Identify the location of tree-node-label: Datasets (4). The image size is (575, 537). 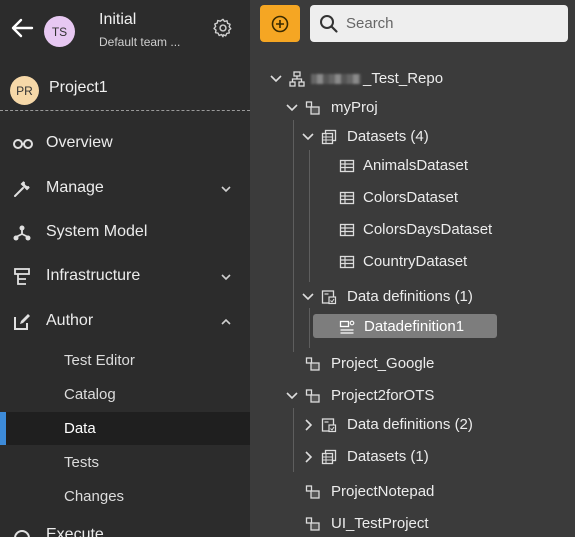
(388, 136).